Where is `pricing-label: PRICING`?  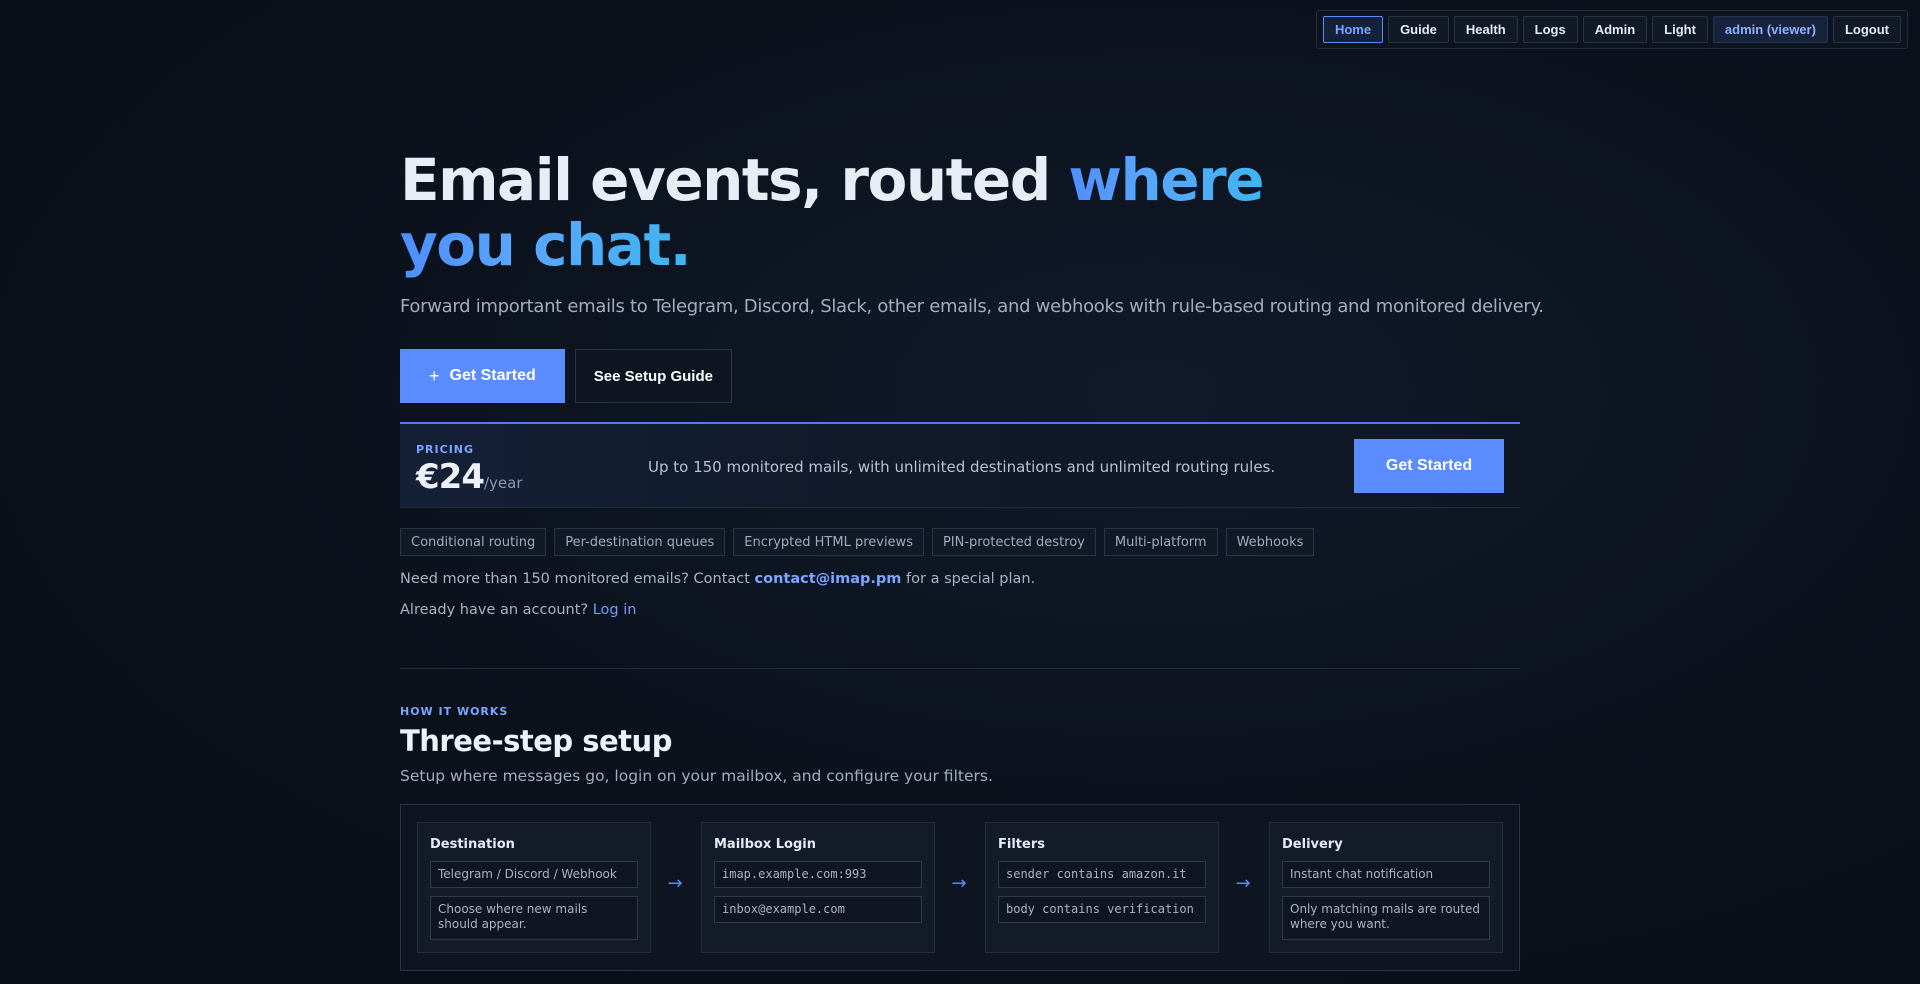
pricing-label: PRICING is located at coordinates (445, 449).